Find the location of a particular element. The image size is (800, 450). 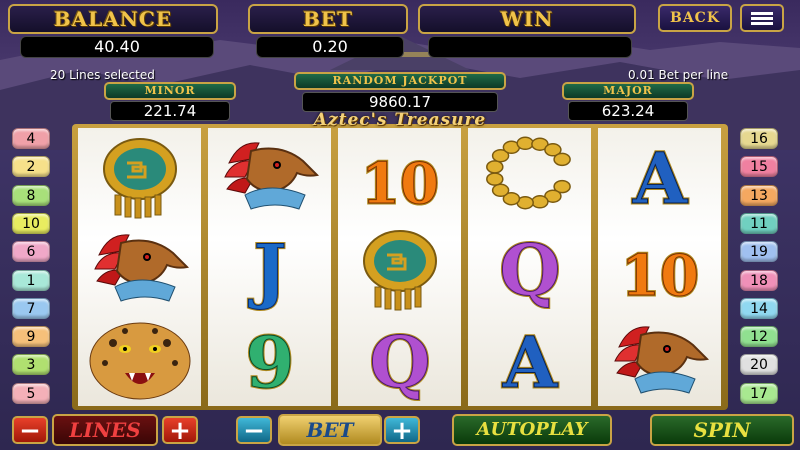

reel-5: A A 10 10 is located at coordinates (659, 267).